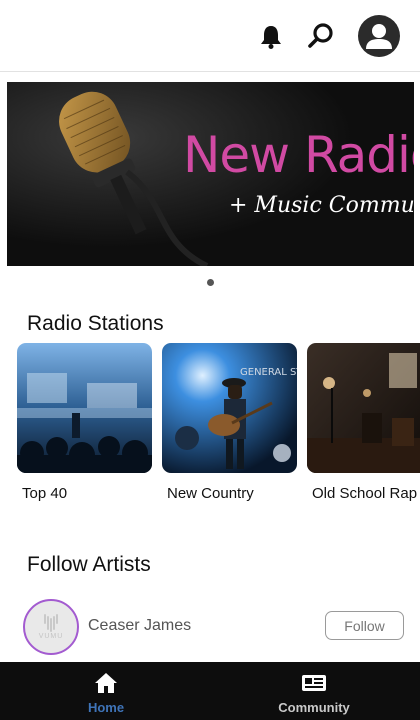 This screenshot has height=720, width=420. I want to click on station-label-new-country: New Country, so click(210, 493).